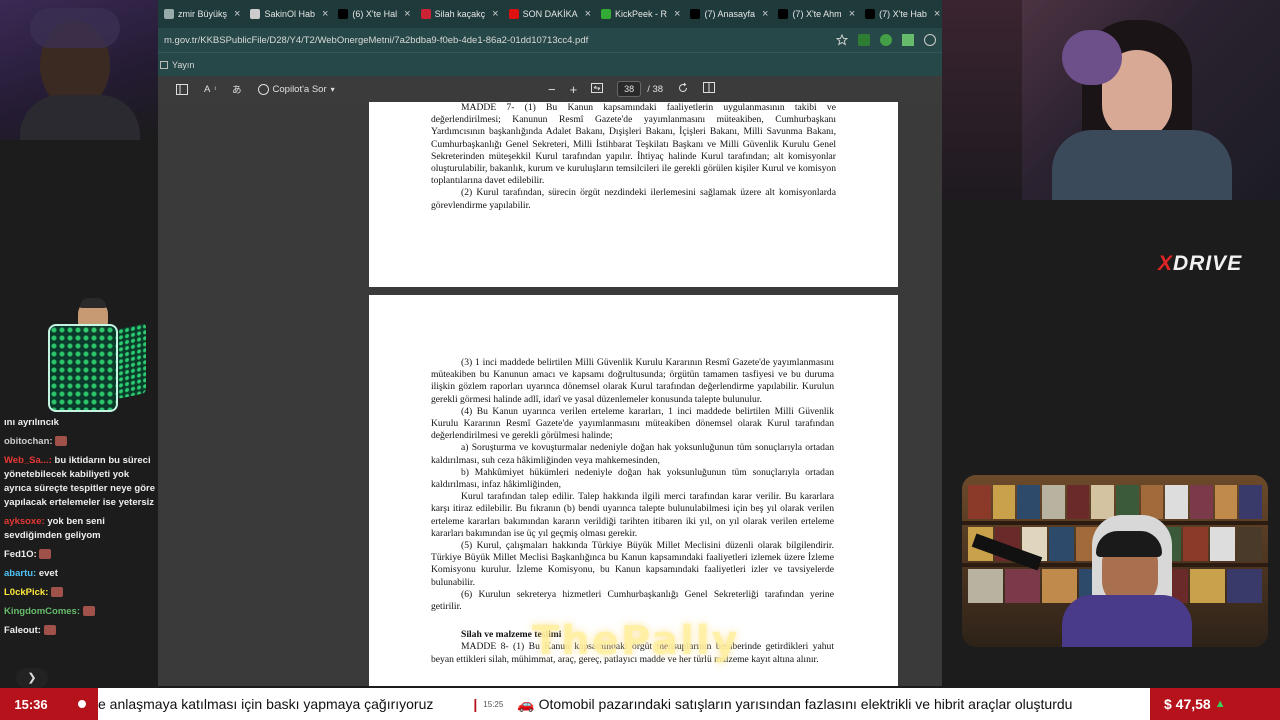 Image resolution: width=1280 pixels, height=720 pixels. What do you see at coordinates (20, 573) in the screenshot?
I see `chat-username: abartu:` at bounding box center [20, 573].